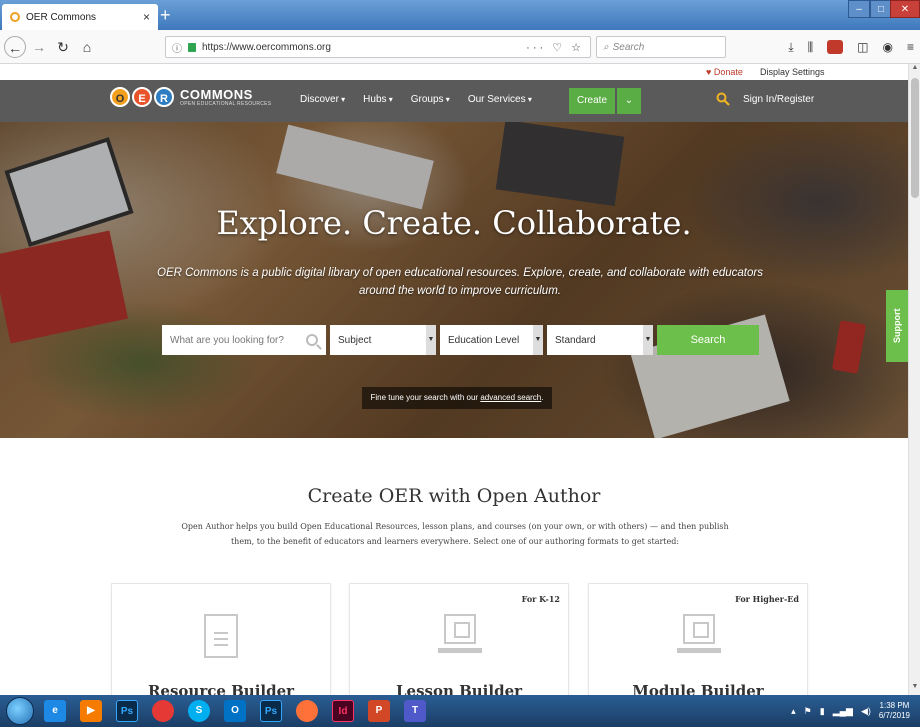 This screenshot has height=727, width=920. What do you see at coordinates (61, 17) in the screenshot?
I see `tab-title: OER Commons` at bounding box center [61, 17].